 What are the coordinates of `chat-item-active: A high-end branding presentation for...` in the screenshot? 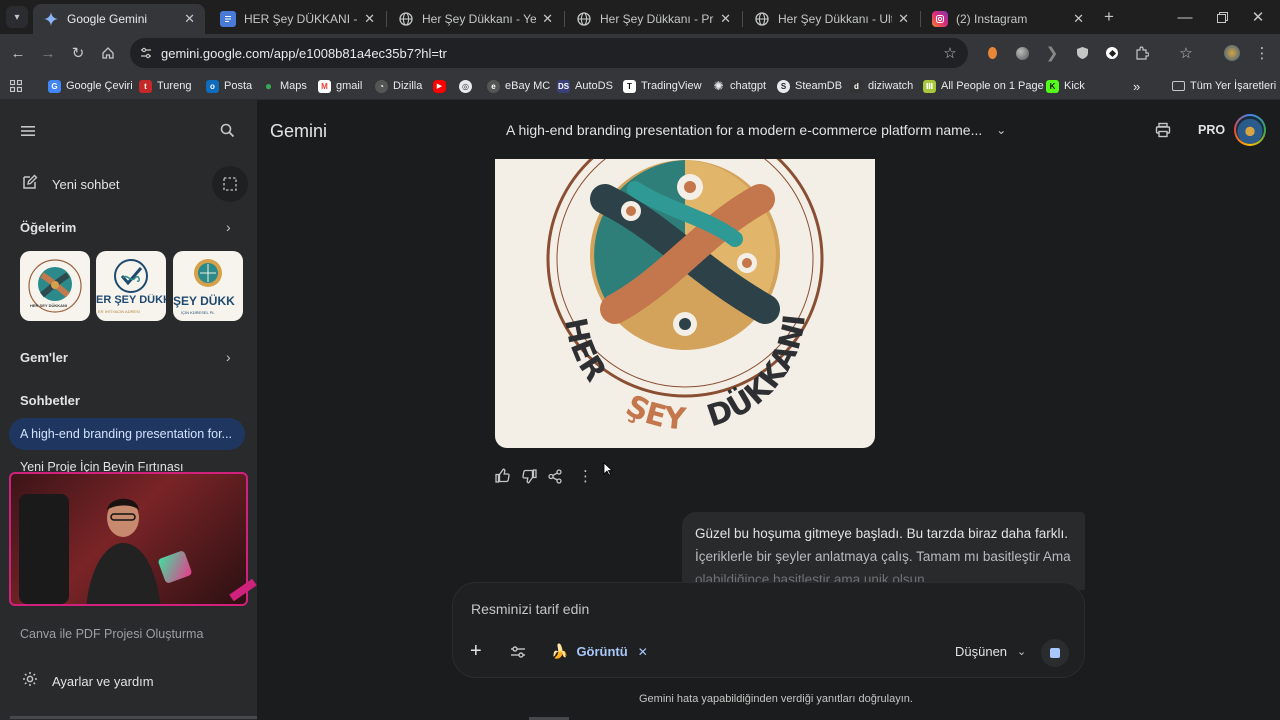 It's located at (127, 434).